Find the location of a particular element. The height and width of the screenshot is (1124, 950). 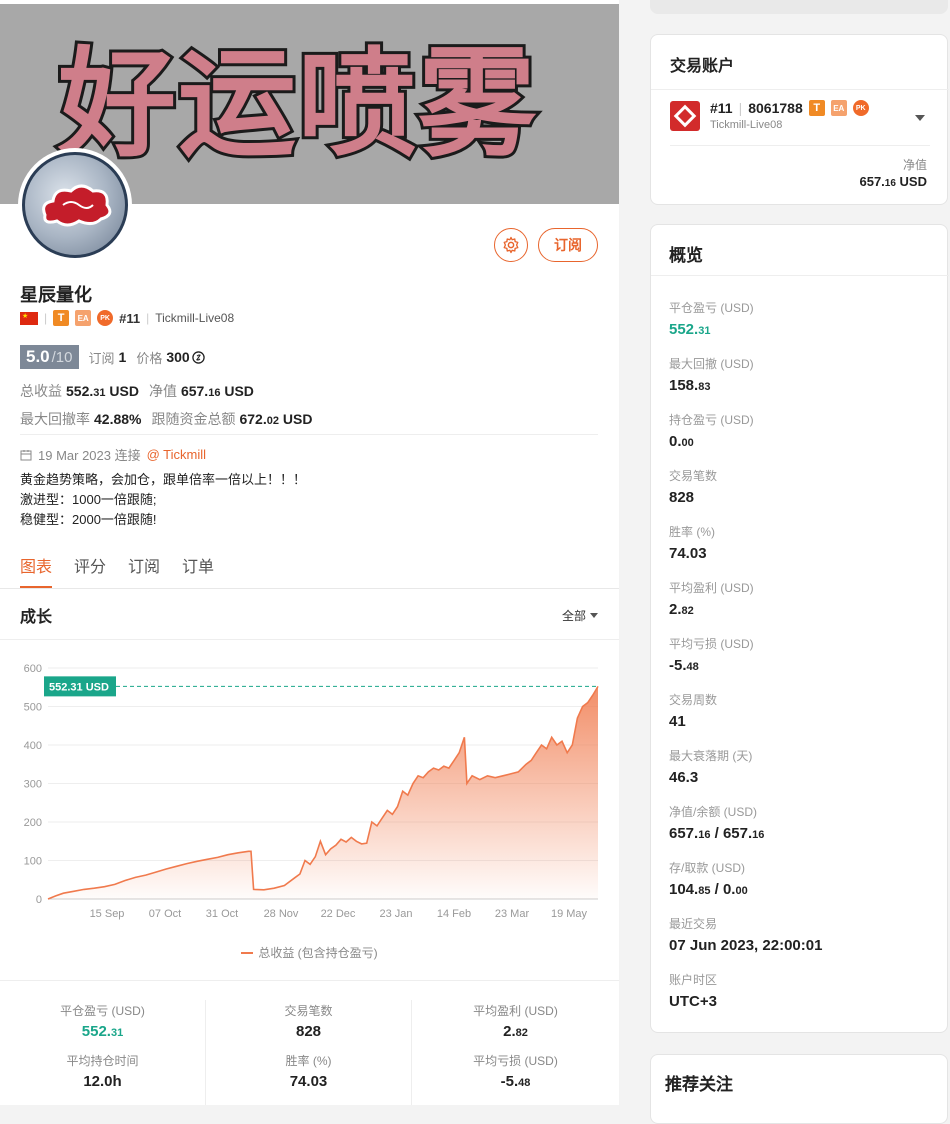

tab-chart: 图表 is located at coordinates (36, 570).